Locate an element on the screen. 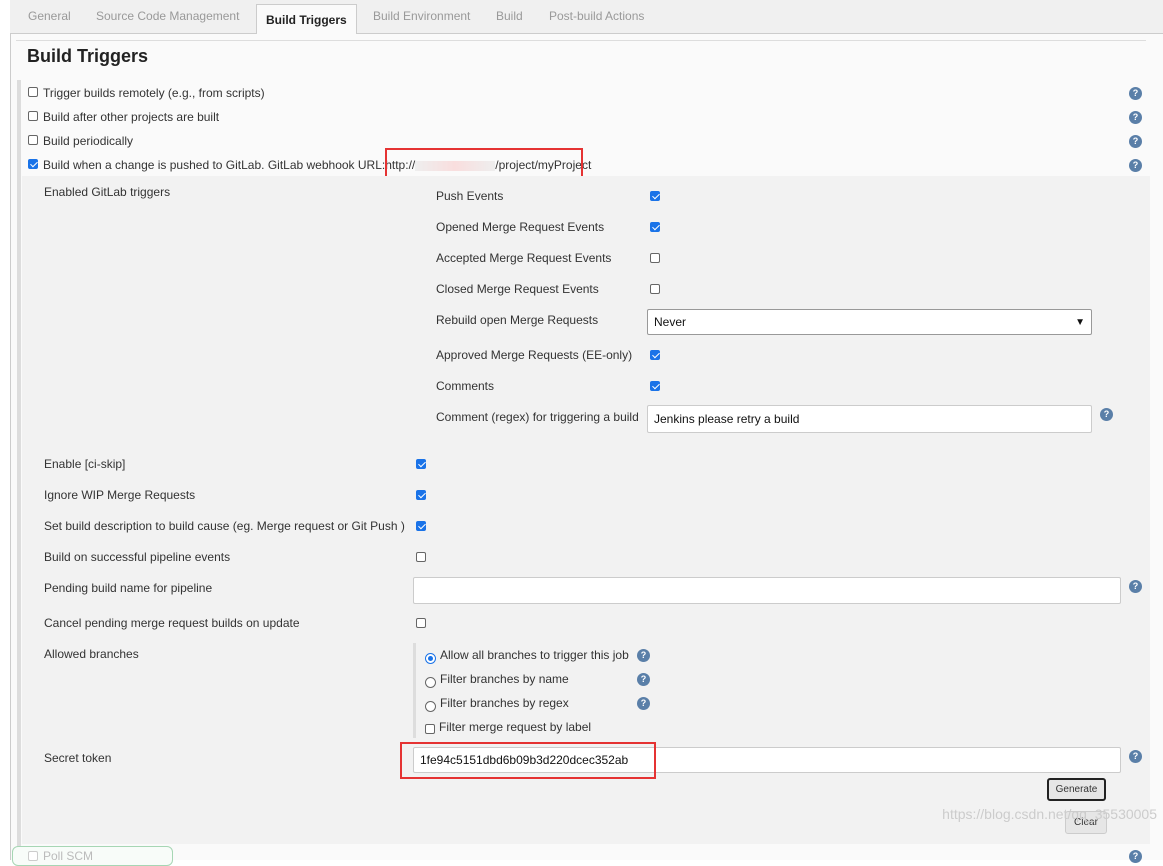 This screenshot has height=866, width=1163. trigger-remote-checkbox is located at coordinates (33, 92).